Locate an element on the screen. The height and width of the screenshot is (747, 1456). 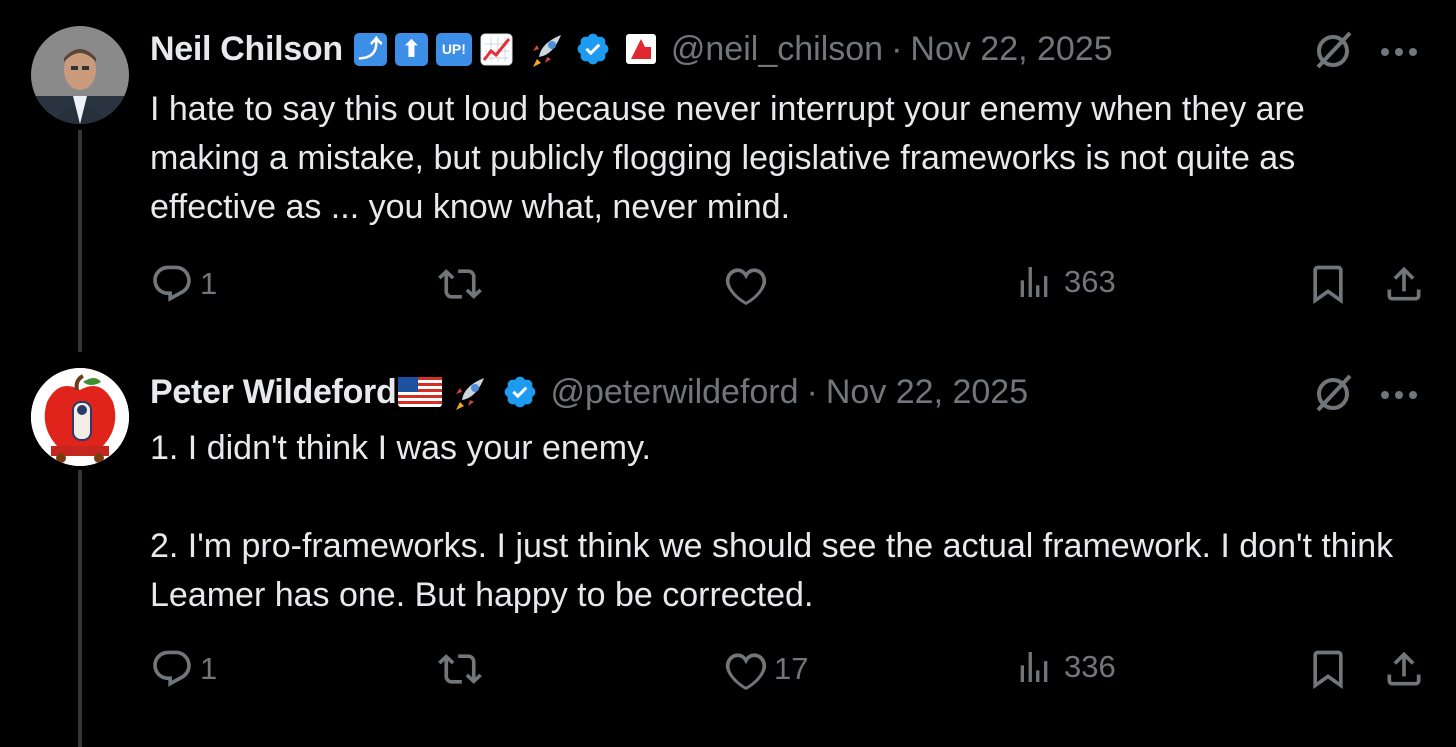
like-count: 17 is located at coordinates (791, 668).